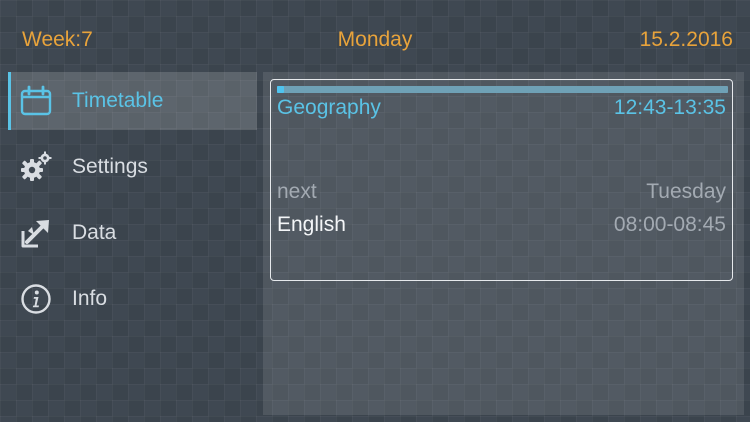  What do you see at coordinates (90, 298) in the screenshot?
I see `sidebar-item-label: Info` at bounding box center [90, 298].